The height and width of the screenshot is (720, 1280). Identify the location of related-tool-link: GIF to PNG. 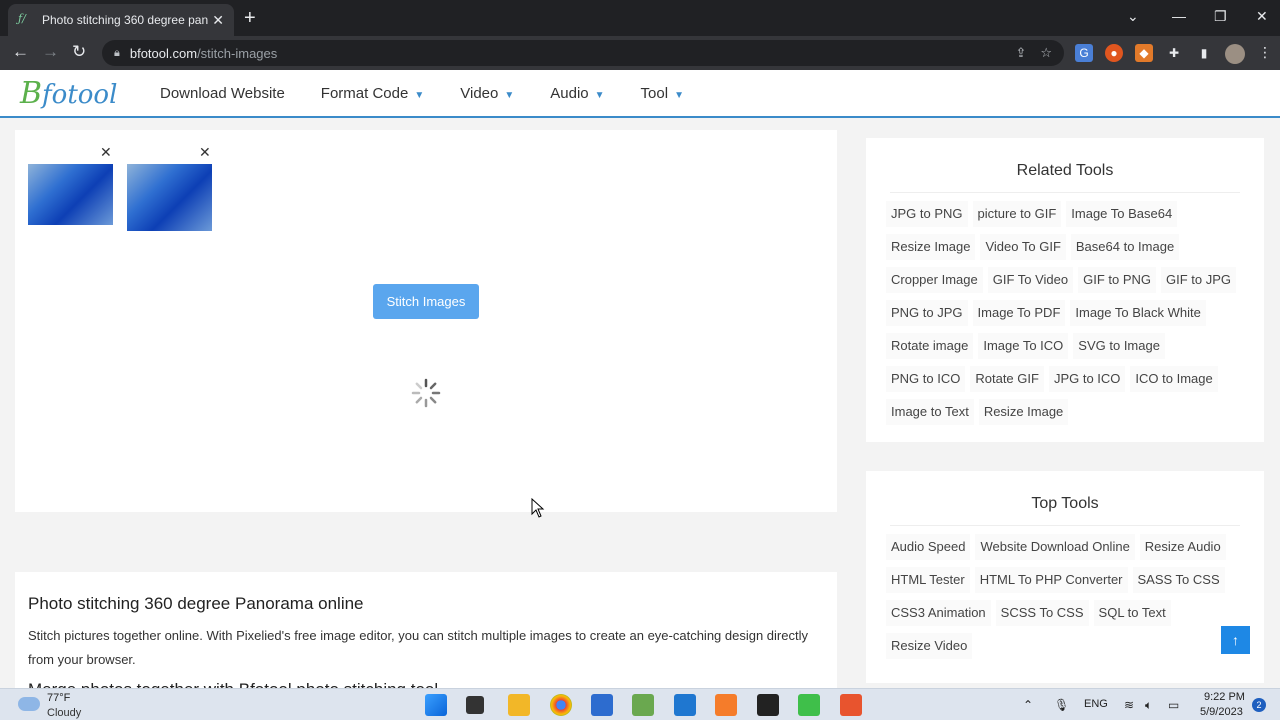
(1117, 280).